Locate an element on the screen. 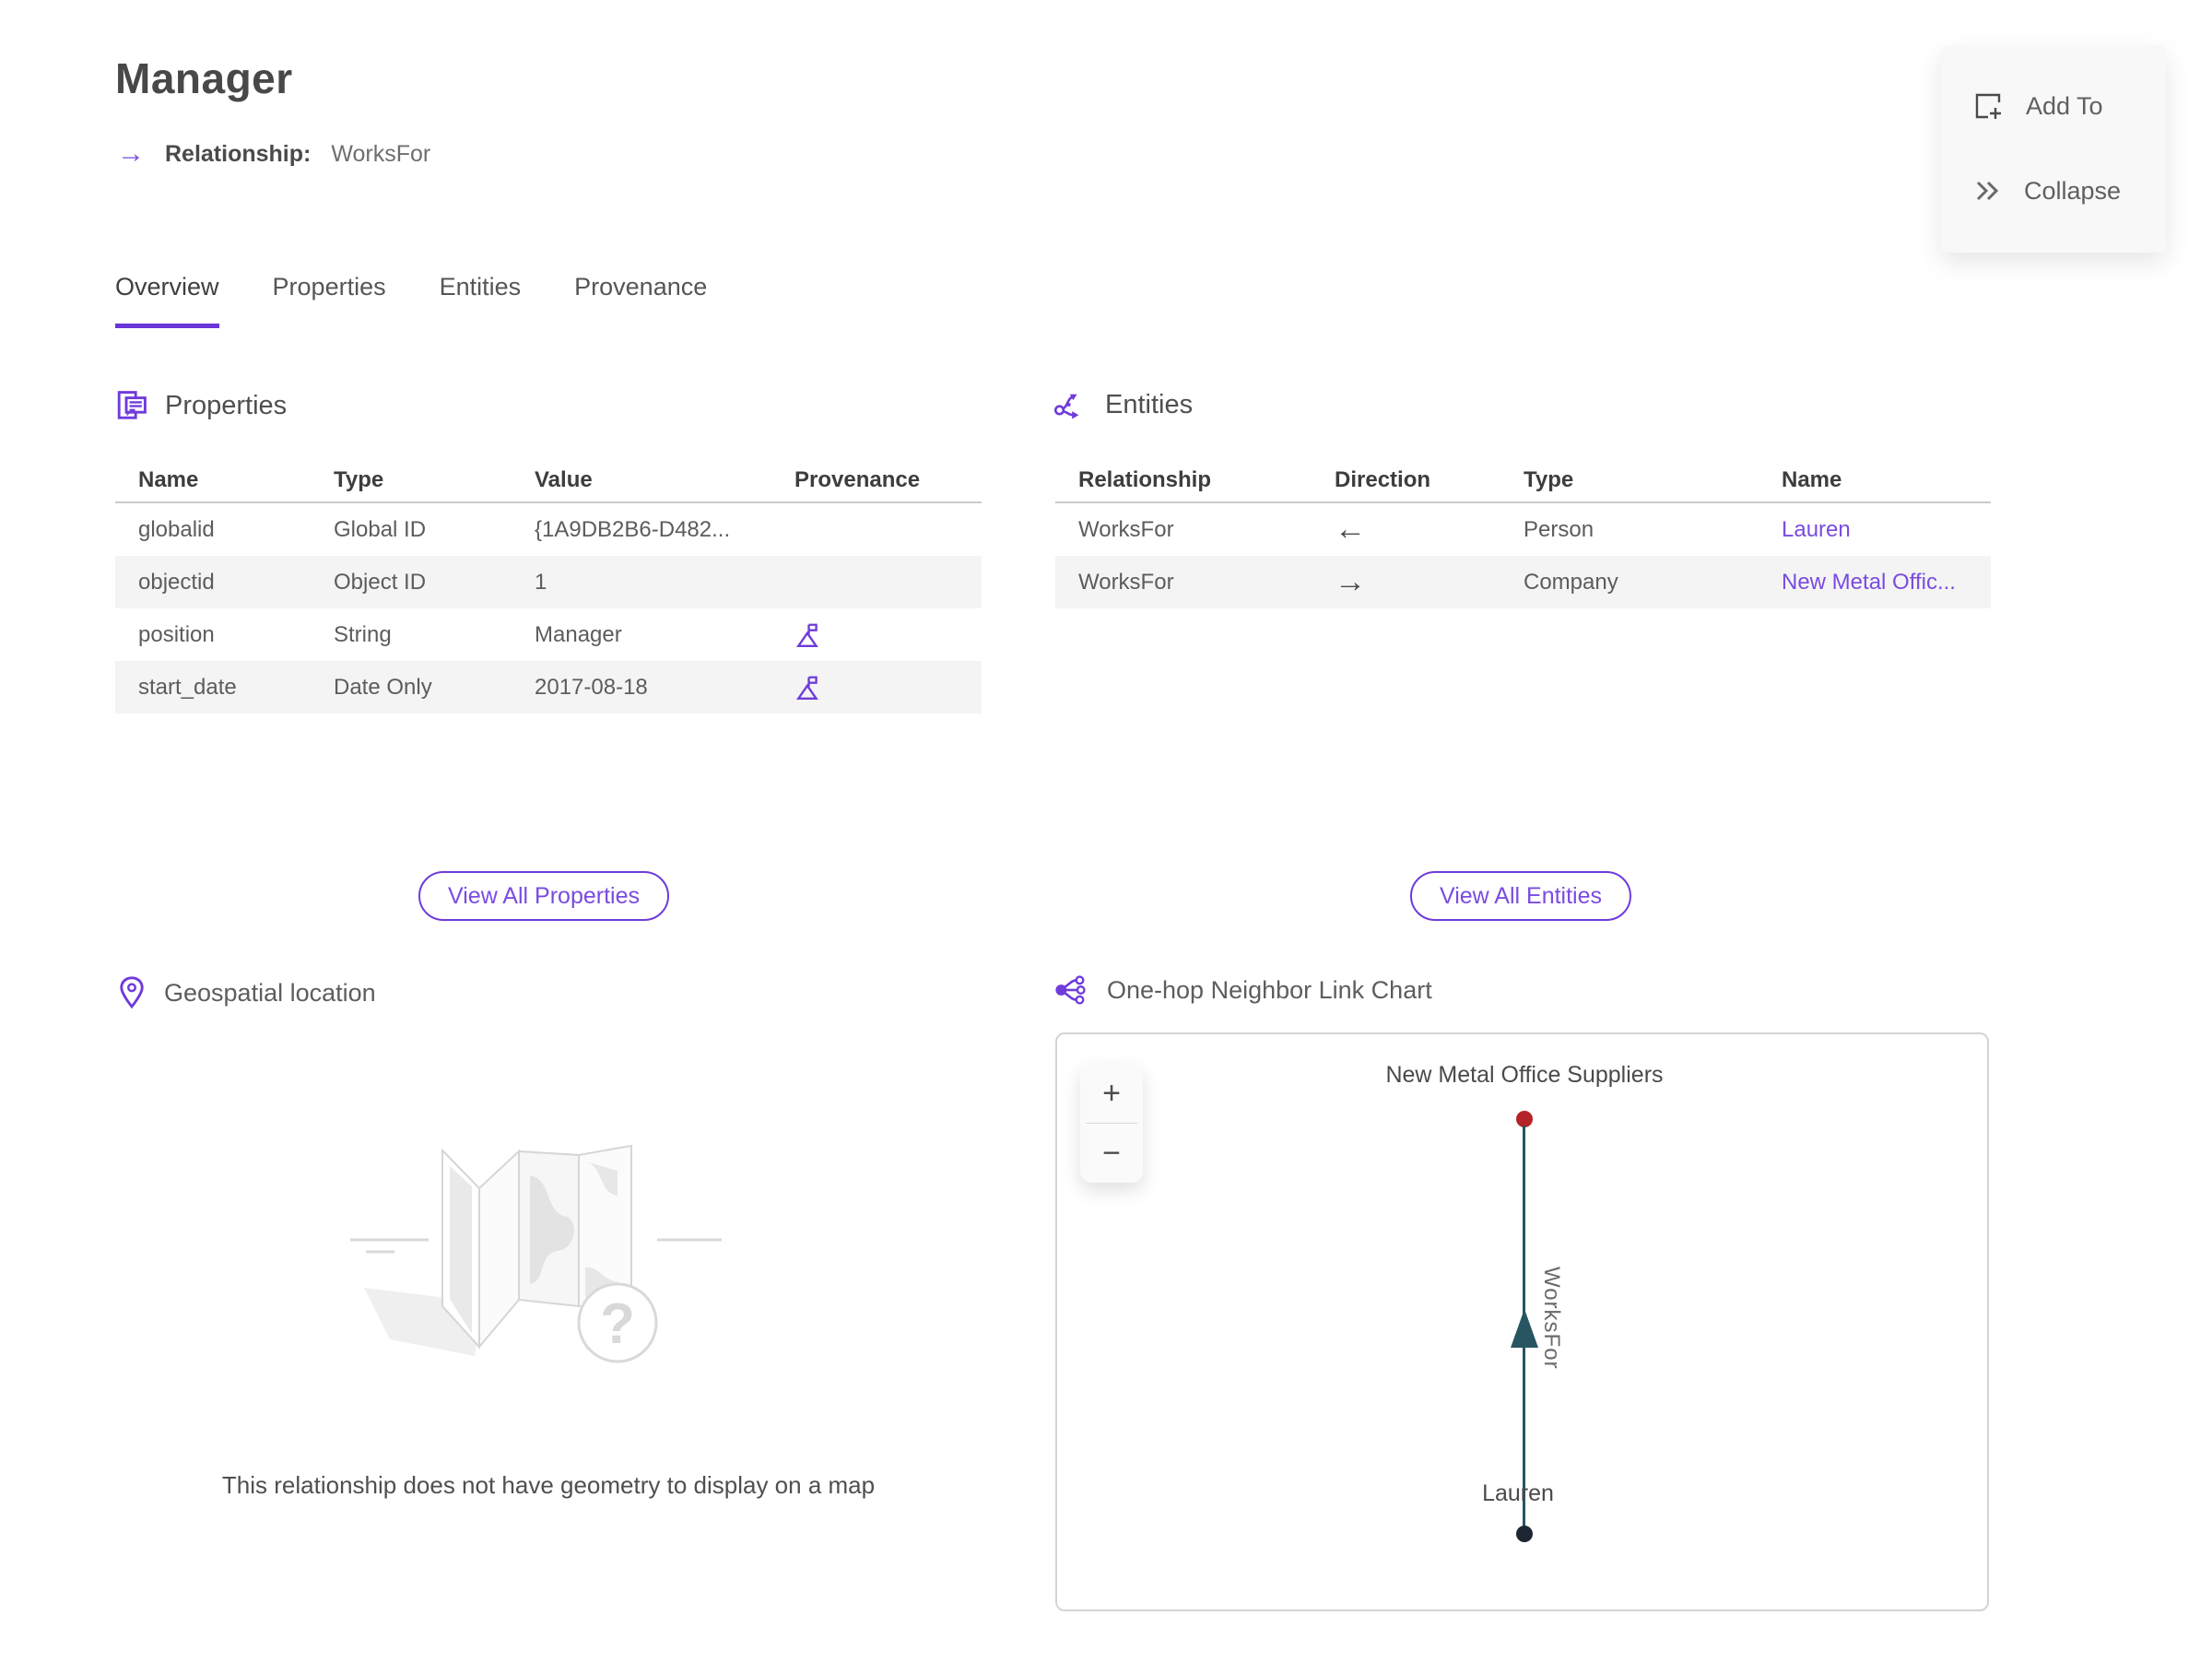 This screenshot has height=1674, width=2212. table-row: position String Manager is located at coordinates (548, 634).